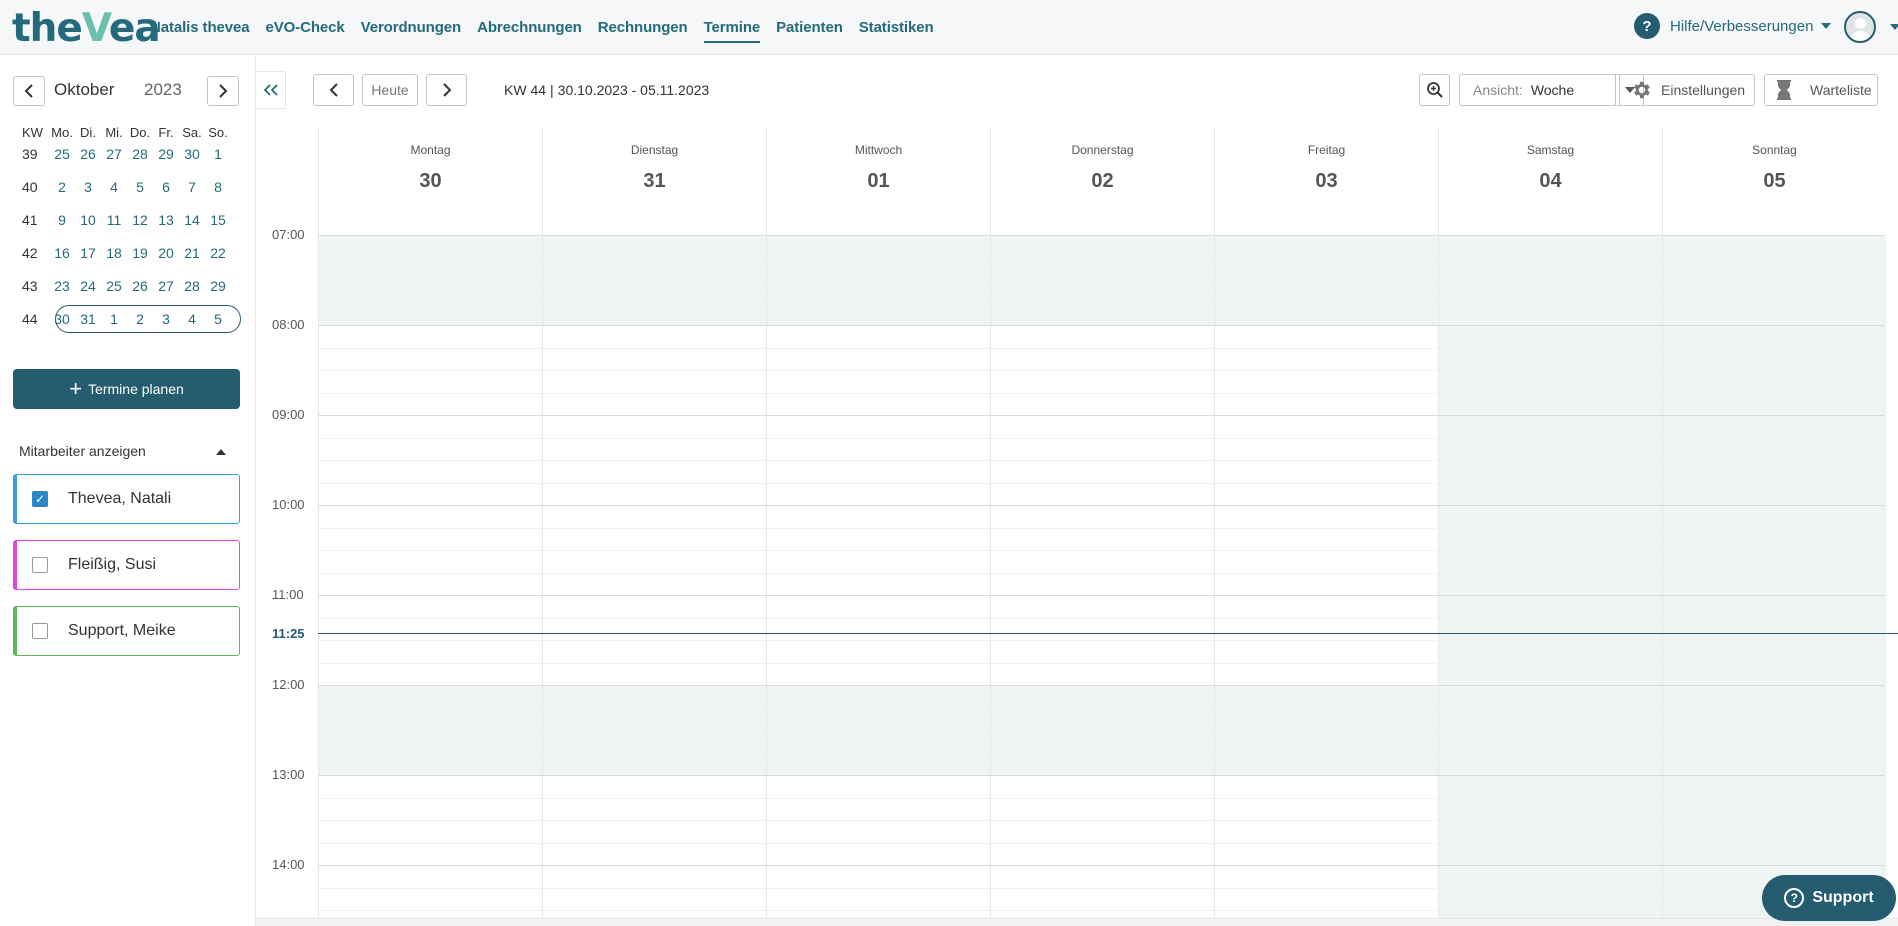 This screenshot has height=926, width=1898. I want to click on help-menu: ? Hilfe/Verbesserungen, so click(1733, 26).